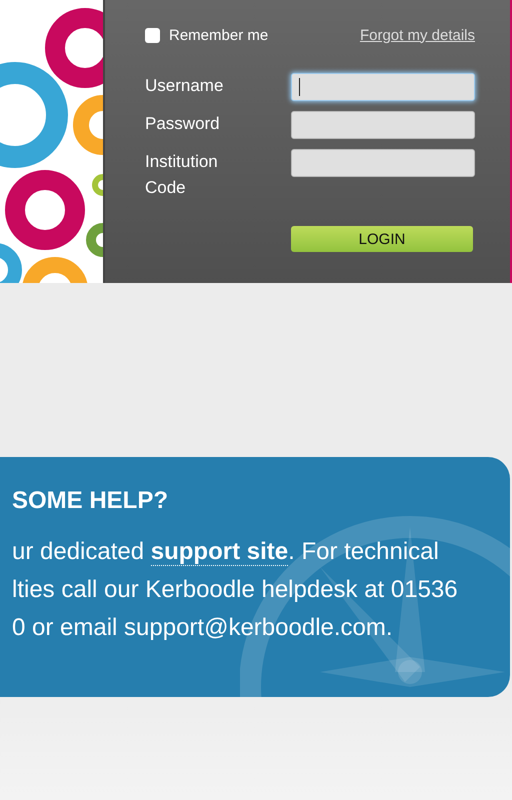  What do you see at coordinates (219, 552) in the screenshot?
I see `support-link: support site` at bounding box center [219, 552].